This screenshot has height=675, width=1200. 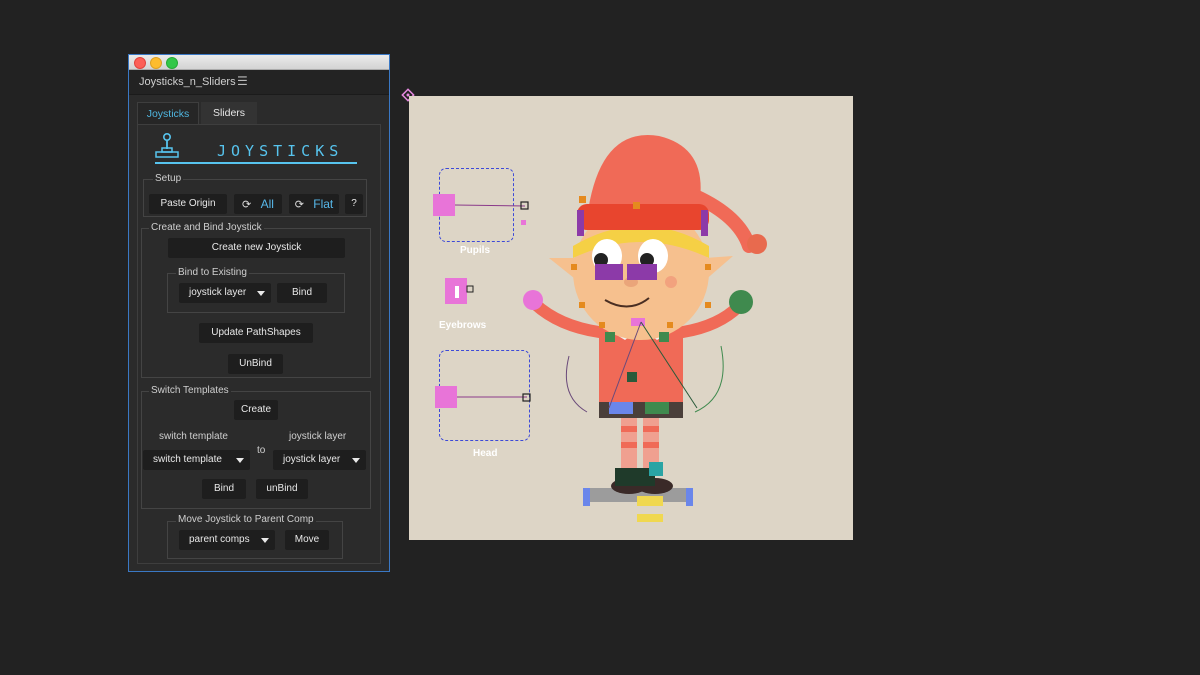 What do you see at coordinates (168, 178) in the screenshot?
I see `setup-label: Setup` at bounding box center [168, 178].